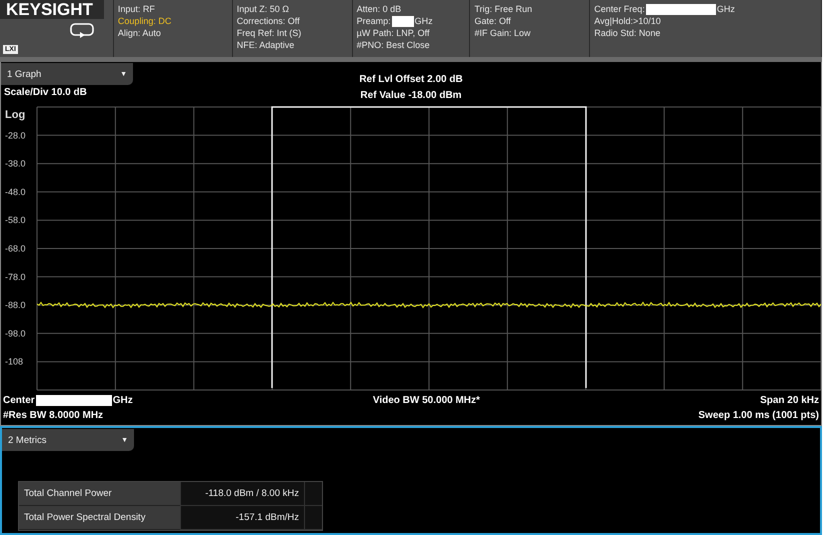 The height and width of the screenshot is (535, 827). What do you see at coordinates (411, 96) in the screenshot?
I see `ref-value-label: Ref Value -18.00 dBm` at bounding box center [411, 96].